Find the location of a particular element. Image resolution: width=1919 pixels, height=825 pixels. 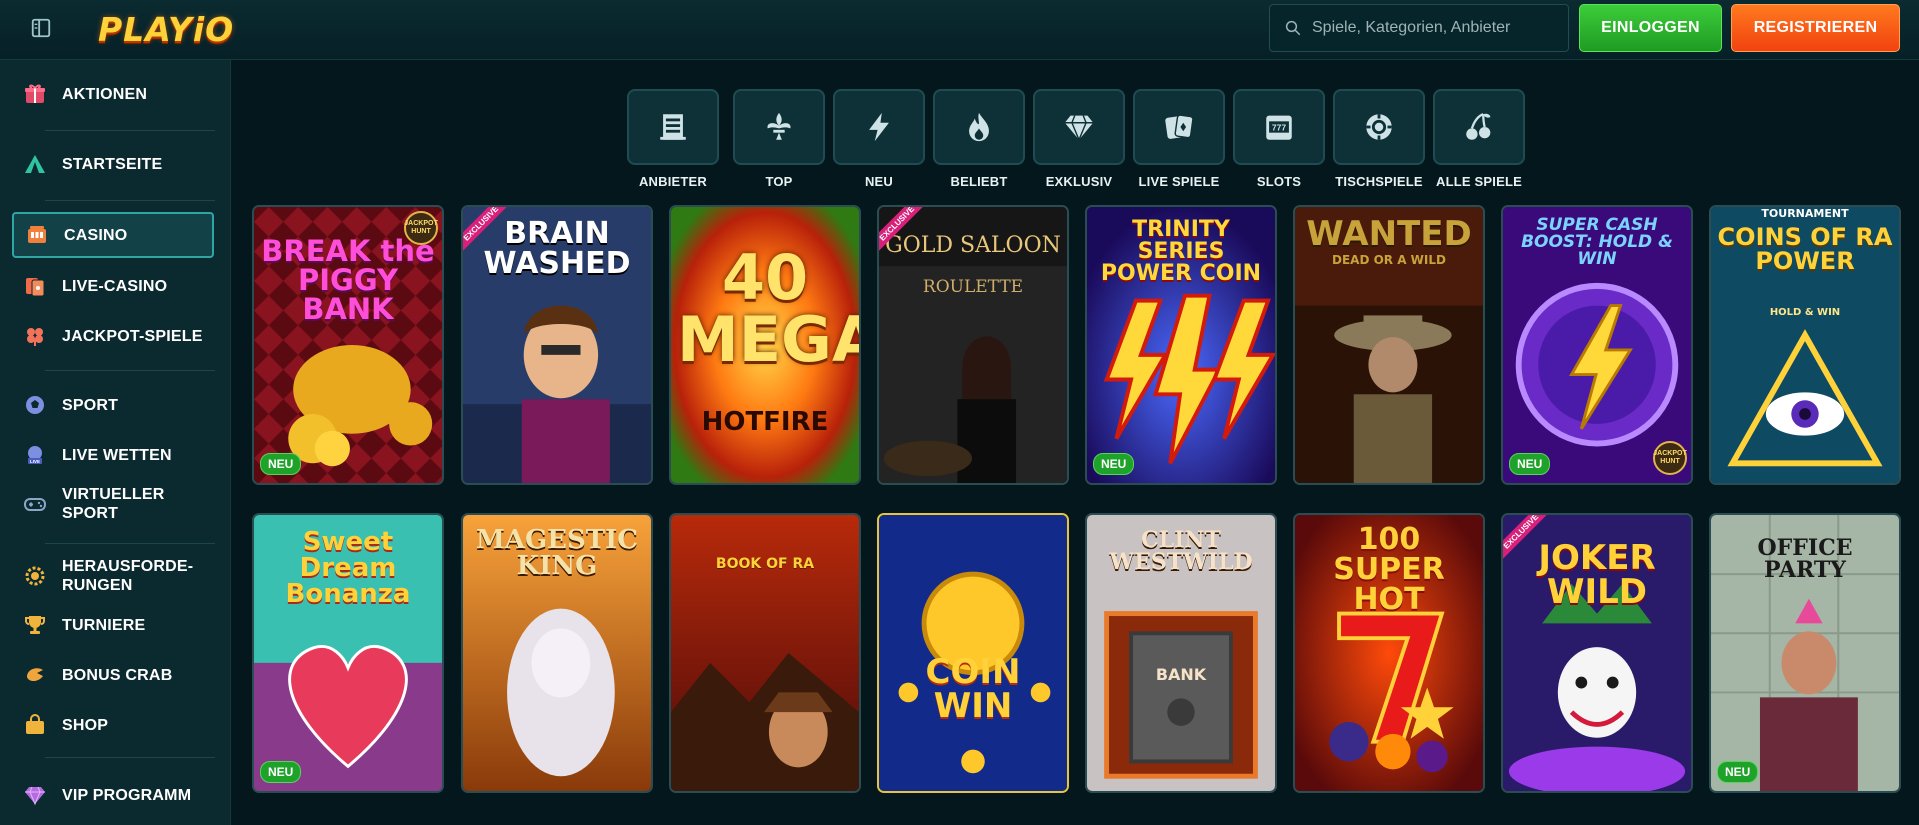

svg-text: 777 is located at coordinates (1279, 128).